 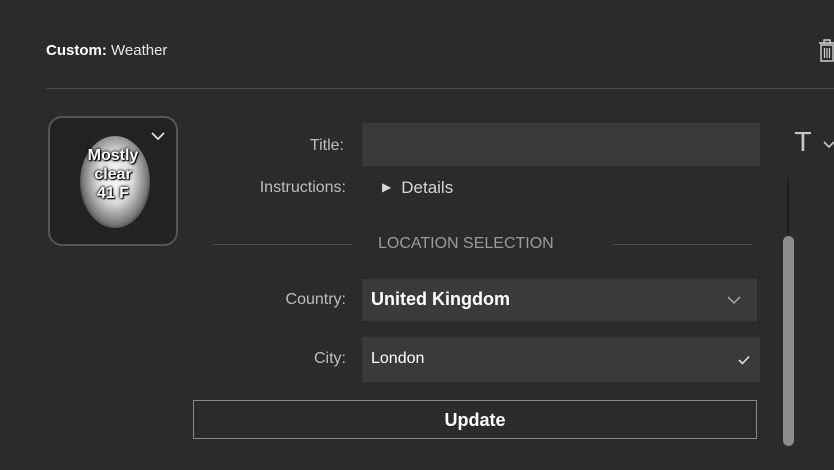 What do you see at coordinates (440, 299) in the screenshot?
I see `country-value: United Kingdom` at bounding box center [440, 299].